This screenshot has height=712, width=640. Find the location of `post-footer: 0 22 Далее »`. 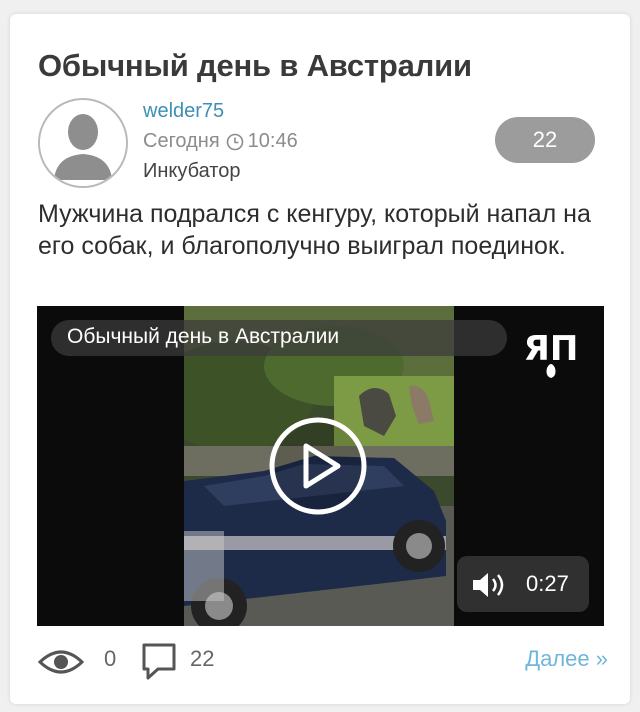

post-footer: 0 22 Далее » is located at coordinates (323, 660).